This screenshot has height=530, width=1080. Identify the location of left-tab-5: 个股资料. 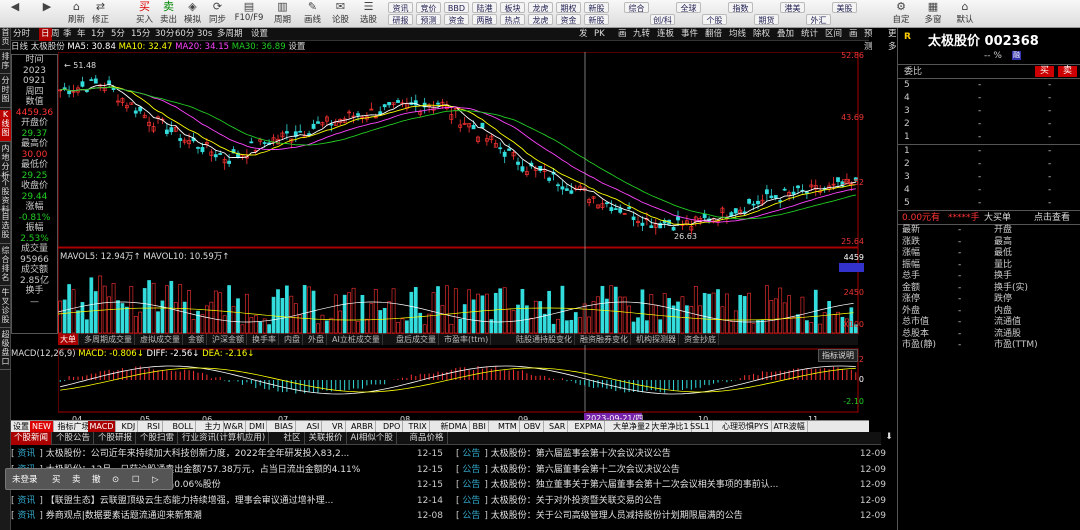
(5, 196).